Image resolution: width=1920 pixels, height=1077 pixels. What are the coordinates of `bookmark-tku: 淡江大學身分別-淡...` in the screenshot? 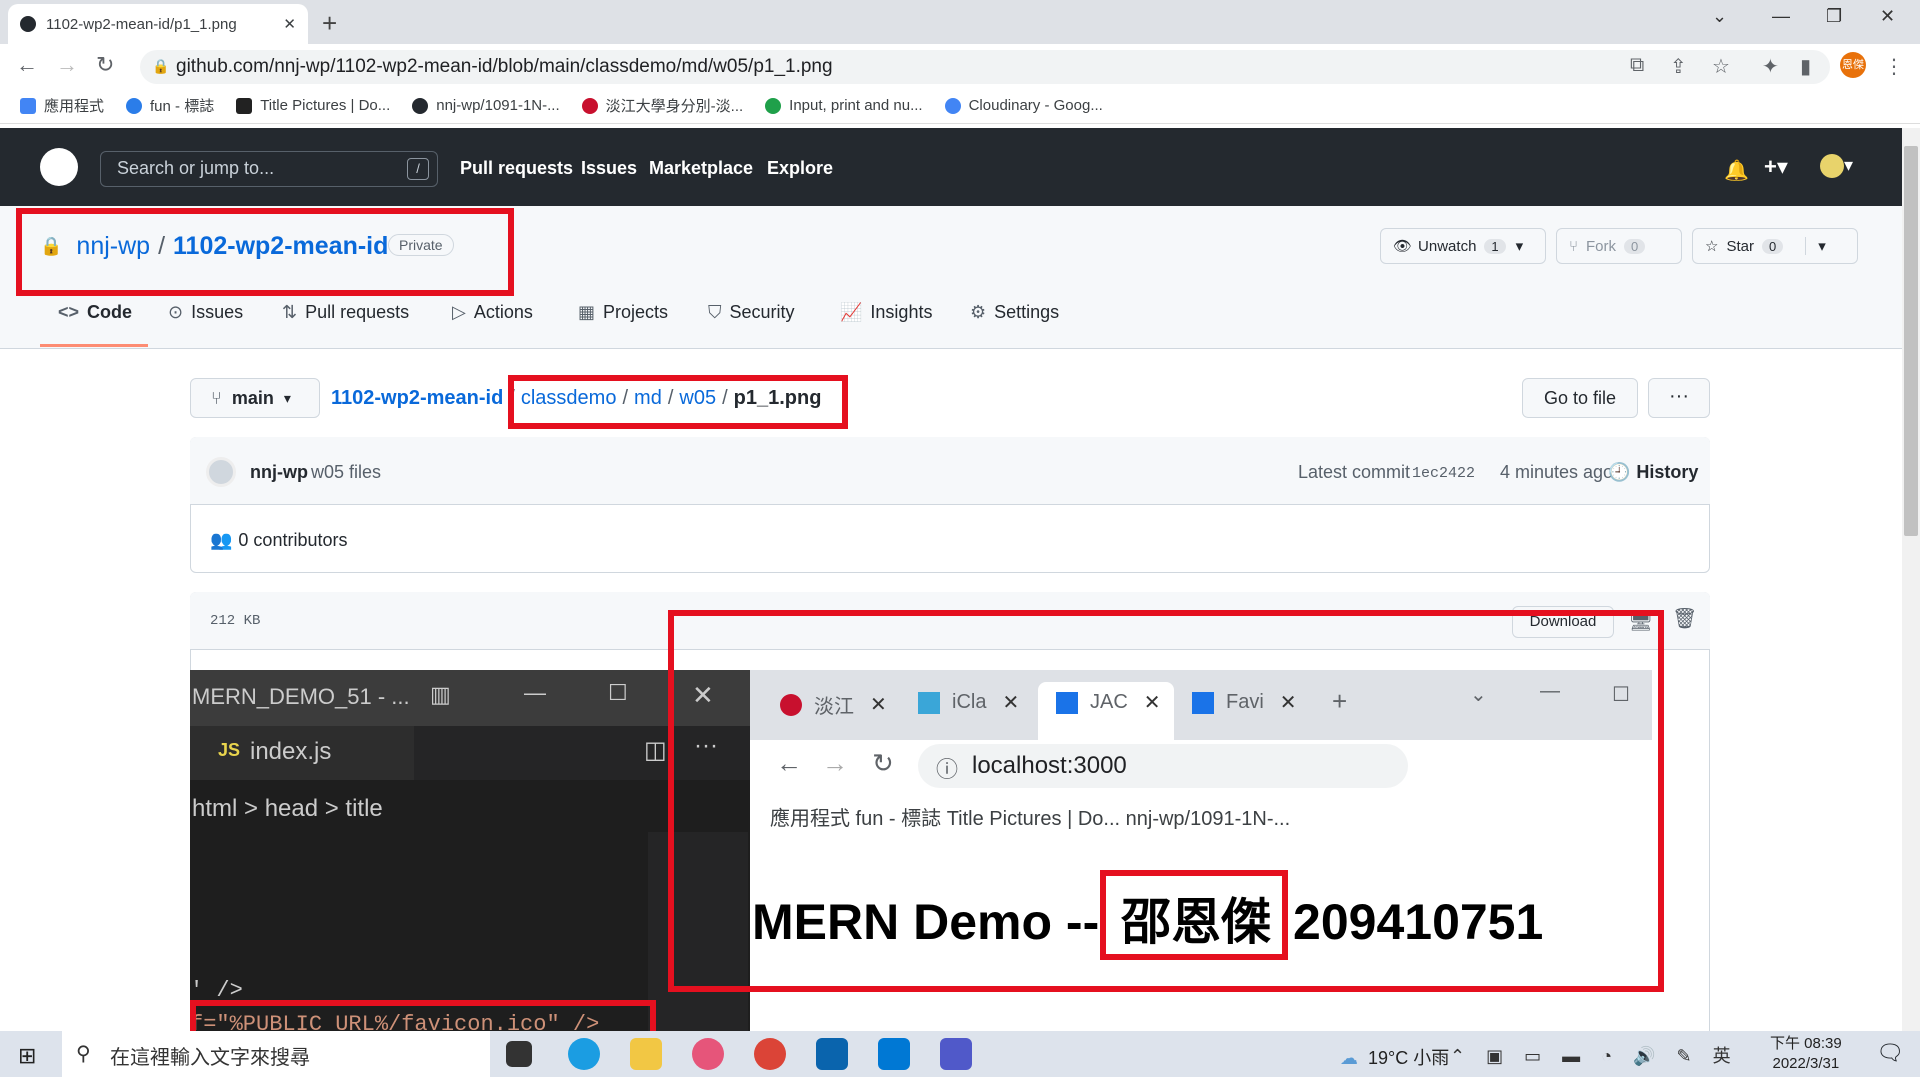 It's located at (662, 105).